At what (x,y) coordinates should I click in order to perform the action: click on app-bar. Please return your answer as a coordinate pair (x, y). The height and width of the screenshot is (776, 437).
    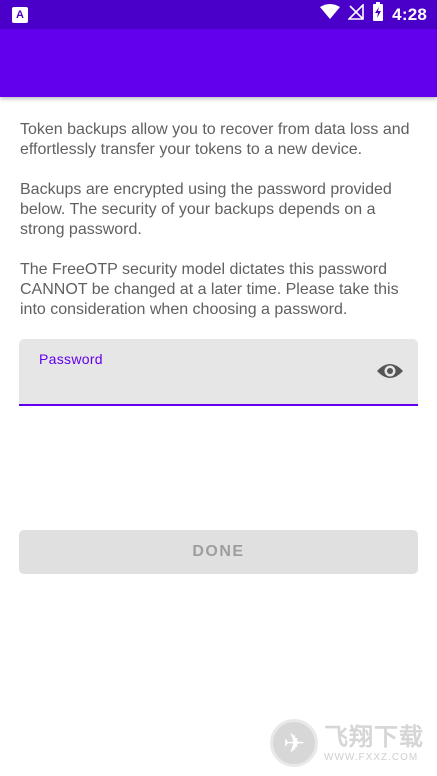
    Looking at the image, I should click on (218, 63).